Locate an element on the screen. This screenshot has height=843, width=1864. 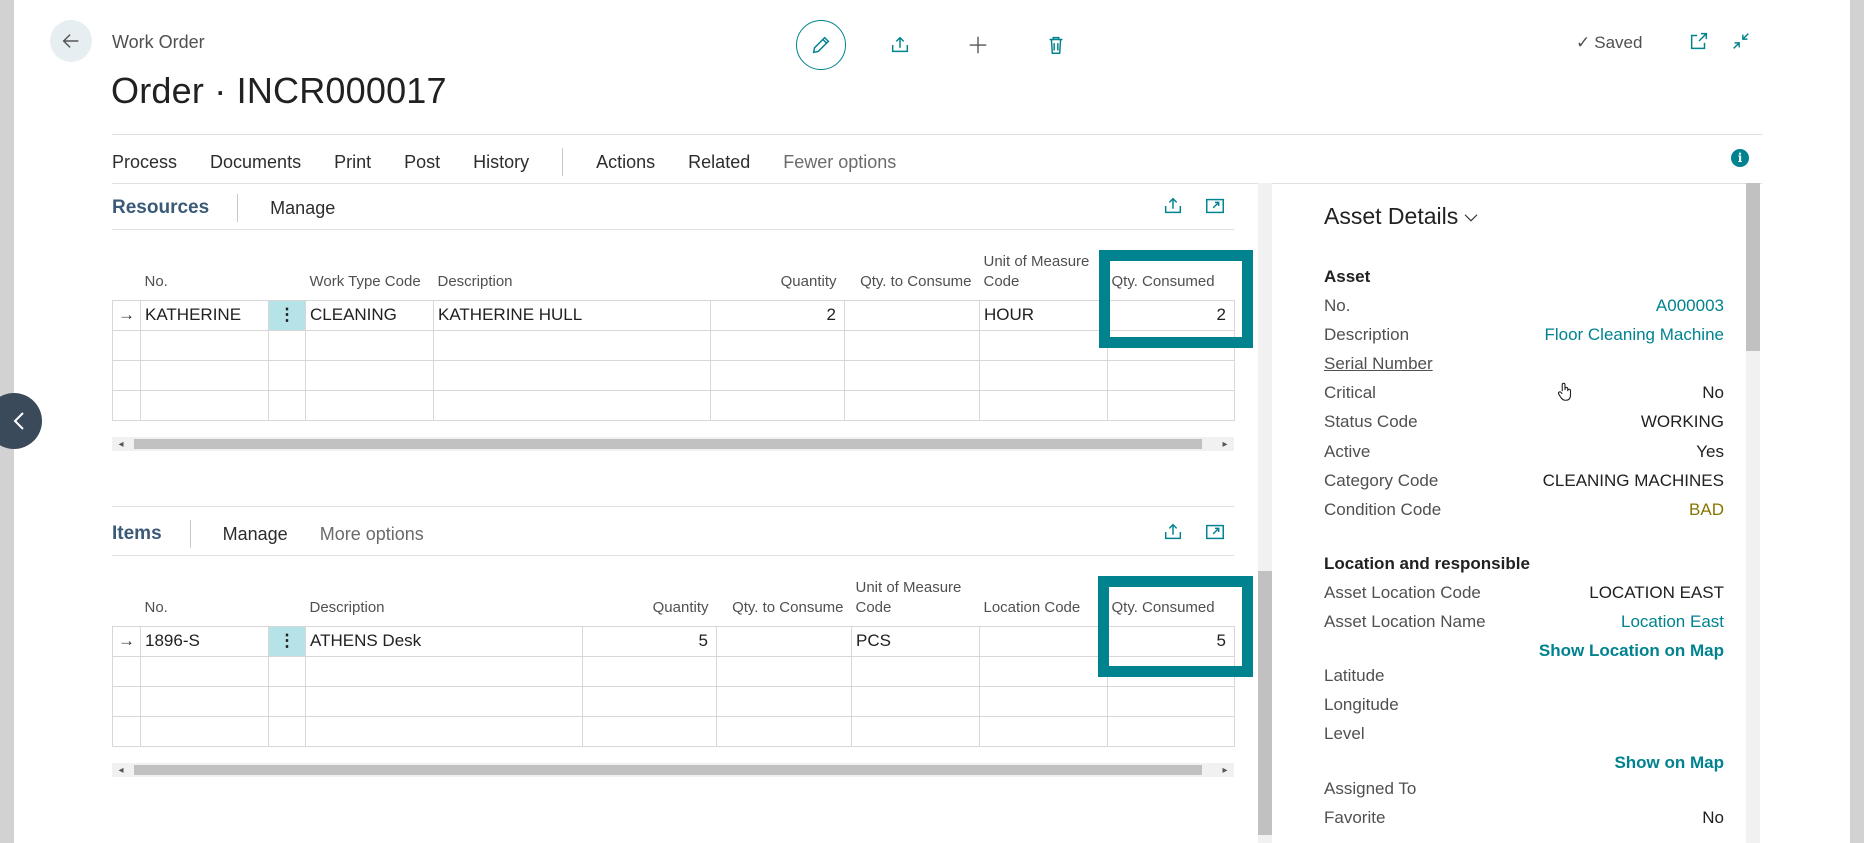
open-in-new-icon is located at coordinates (1699, 41).